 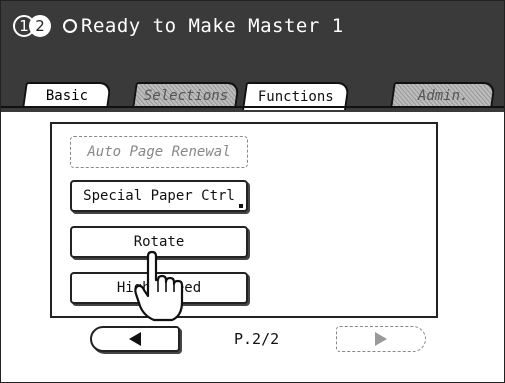 I want to click on page-indicator: P.2/2, so click(x=257, y=339).